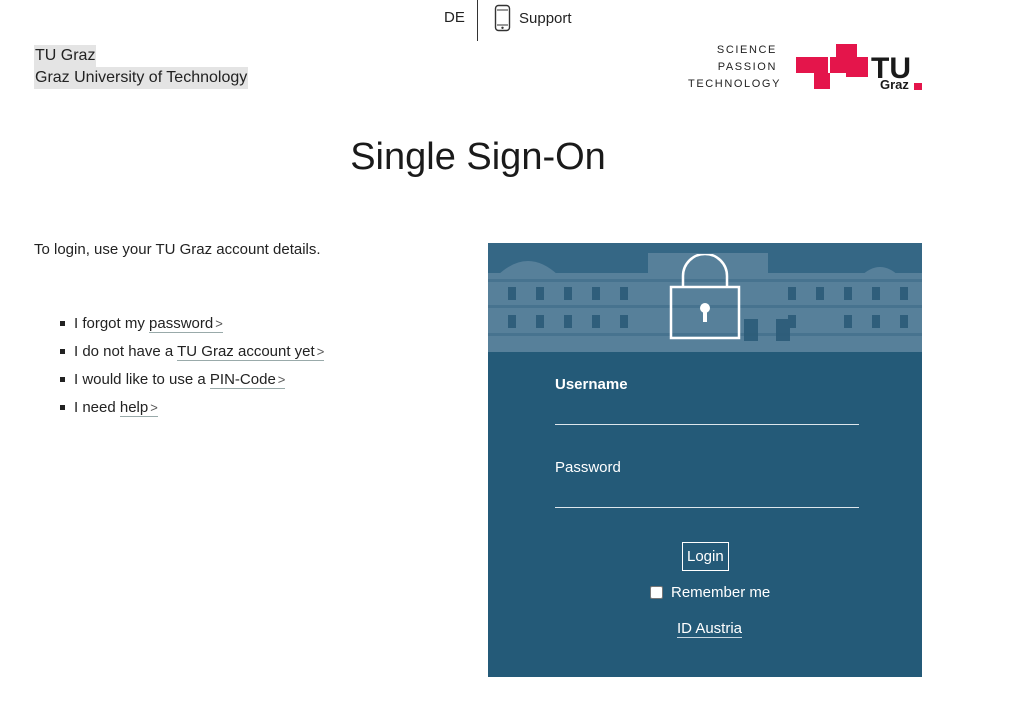 The height and width of the screenshot is (723, 1034). I want to click on no-account-link: TU Graz account yet >, so click(251, 352).